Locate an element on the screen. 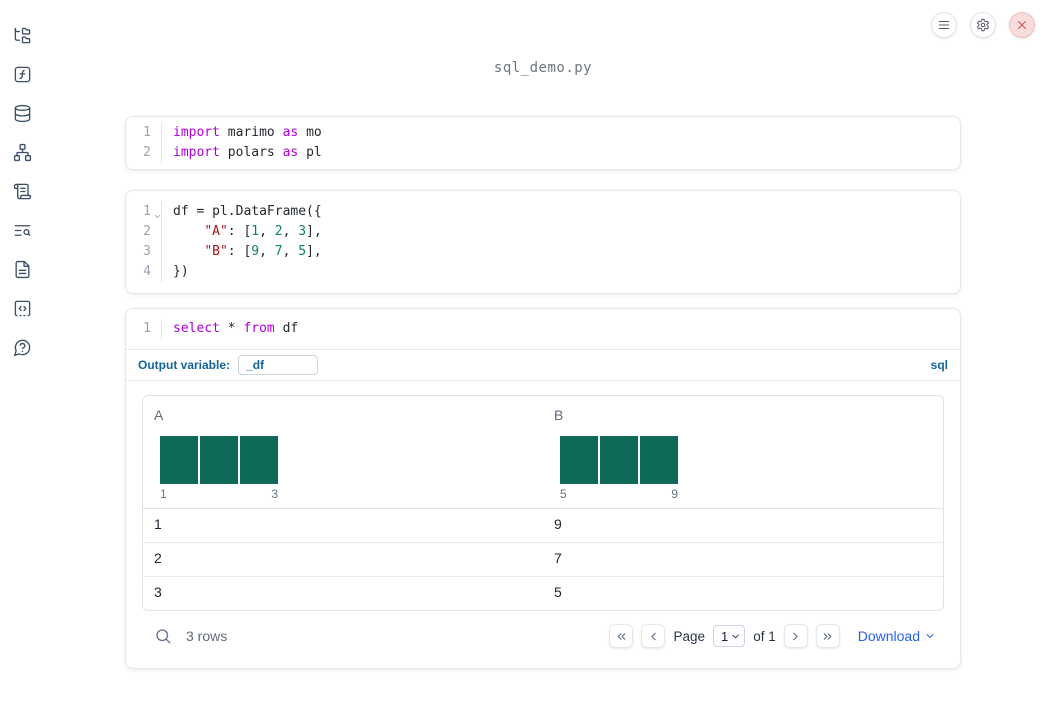 The image size is (1043, 713). sidebar is located at coordinates (22, 356).